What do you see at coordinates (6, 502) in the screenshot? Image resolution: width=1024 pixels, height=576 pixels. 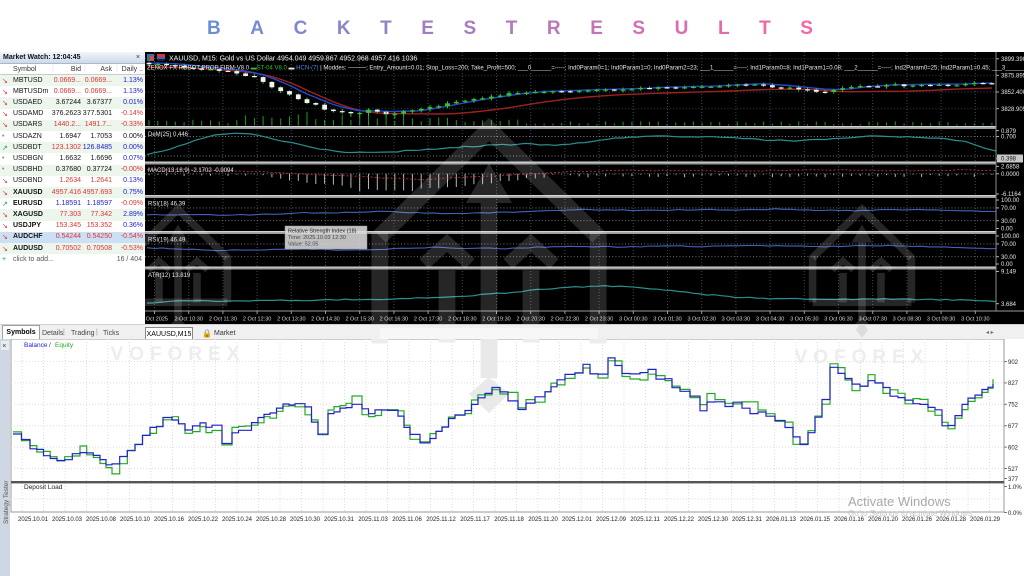 I see `svg-text: Strategy Tester` at bounding box center [6, 502].